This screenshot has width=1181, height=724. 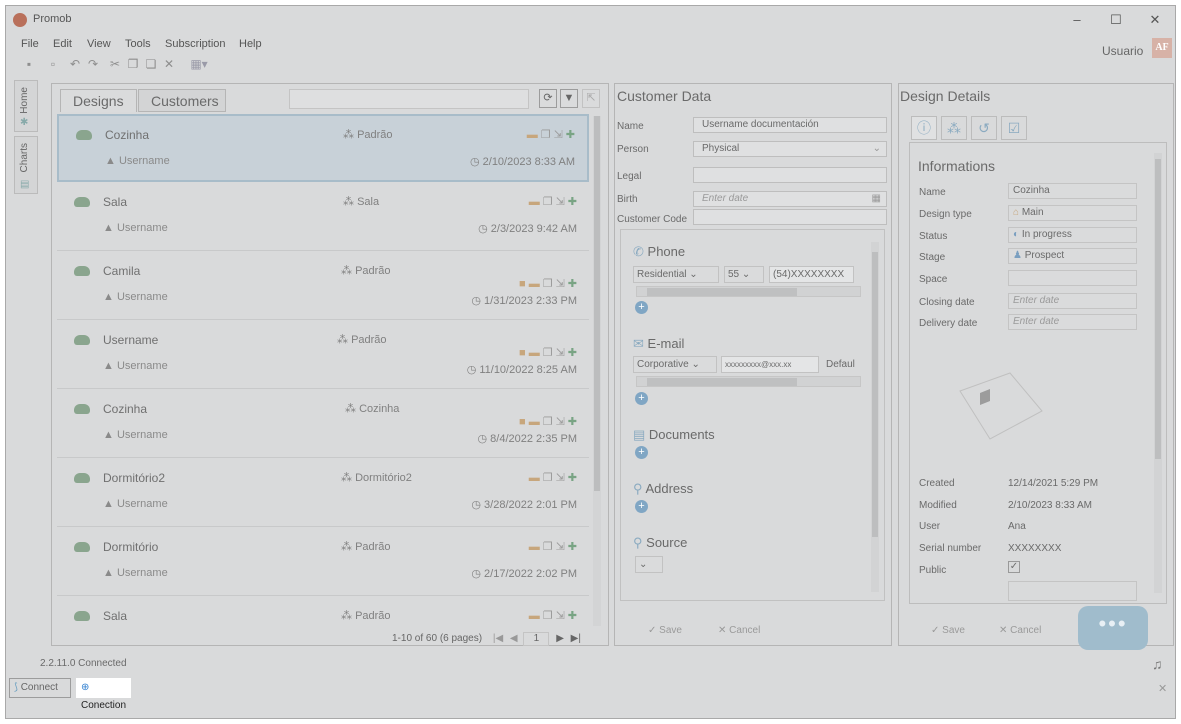 I want to click on menu-view: View, so click(x=99, y=44).